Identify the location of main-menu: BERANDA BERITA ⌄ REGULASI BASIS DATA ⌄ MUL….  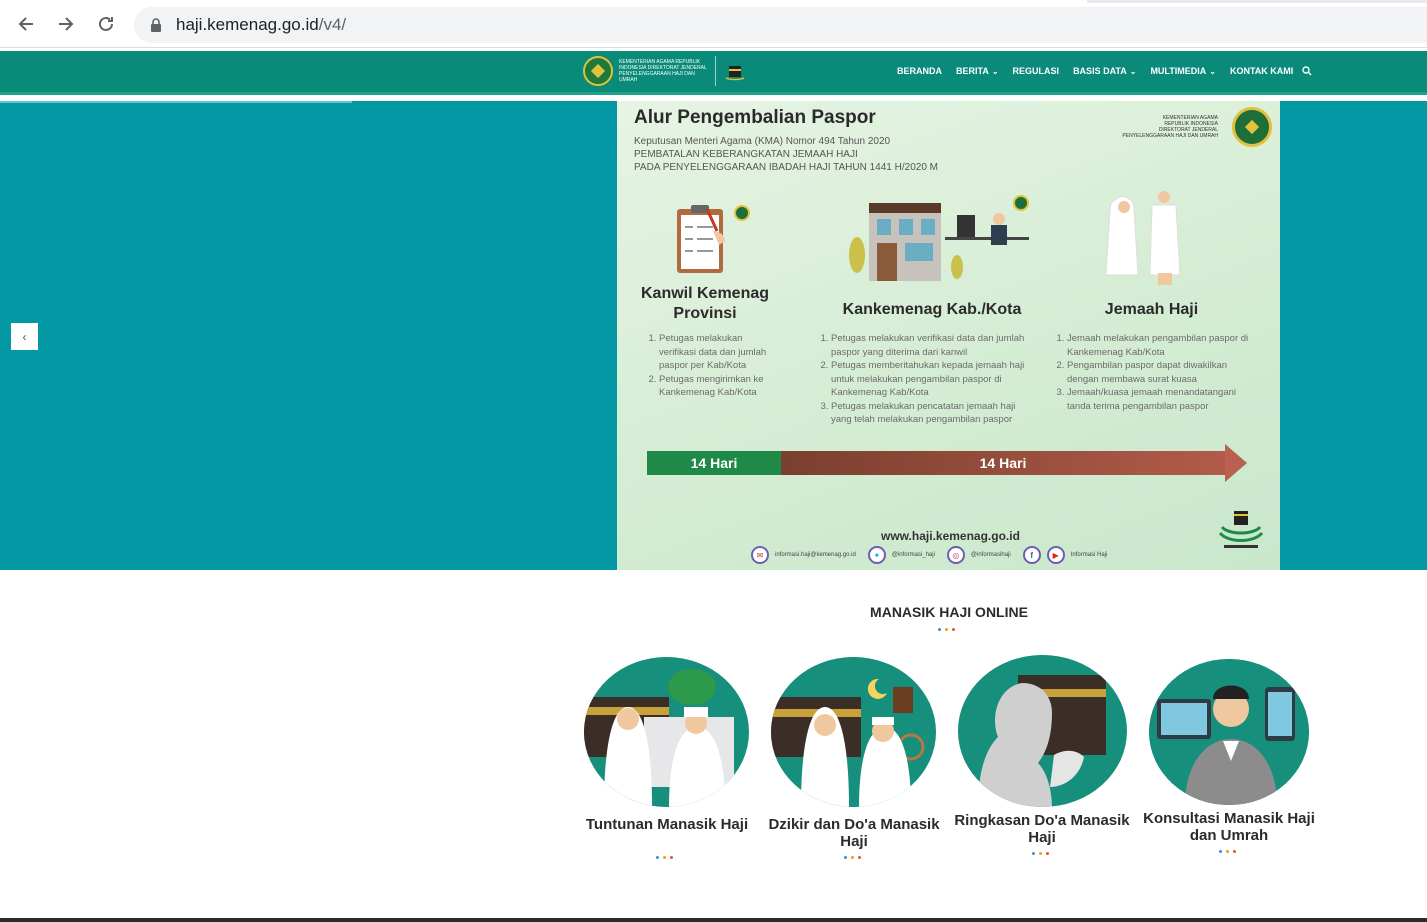
(1102, 71).